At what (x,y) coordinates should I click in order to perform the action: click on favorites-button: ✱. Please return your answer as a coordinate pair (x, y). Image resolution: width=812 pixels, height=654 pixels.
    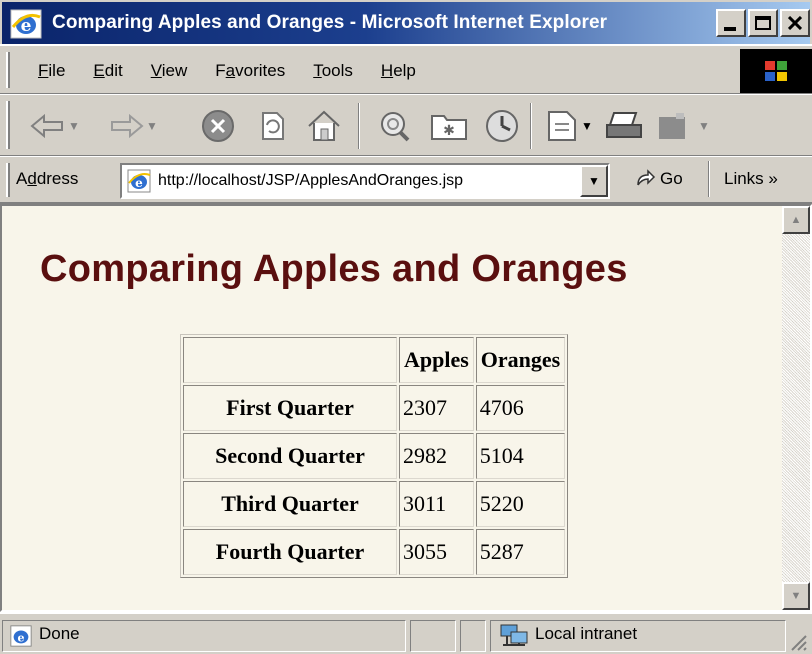
    Looking at the image, I should click on (449, 126).